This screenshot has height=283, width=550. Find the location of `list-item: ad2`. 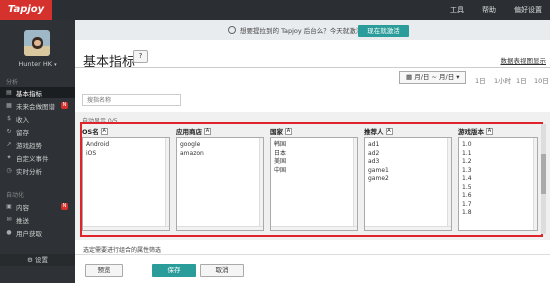

list-item: ad2 is located at coordinates (378, 154).